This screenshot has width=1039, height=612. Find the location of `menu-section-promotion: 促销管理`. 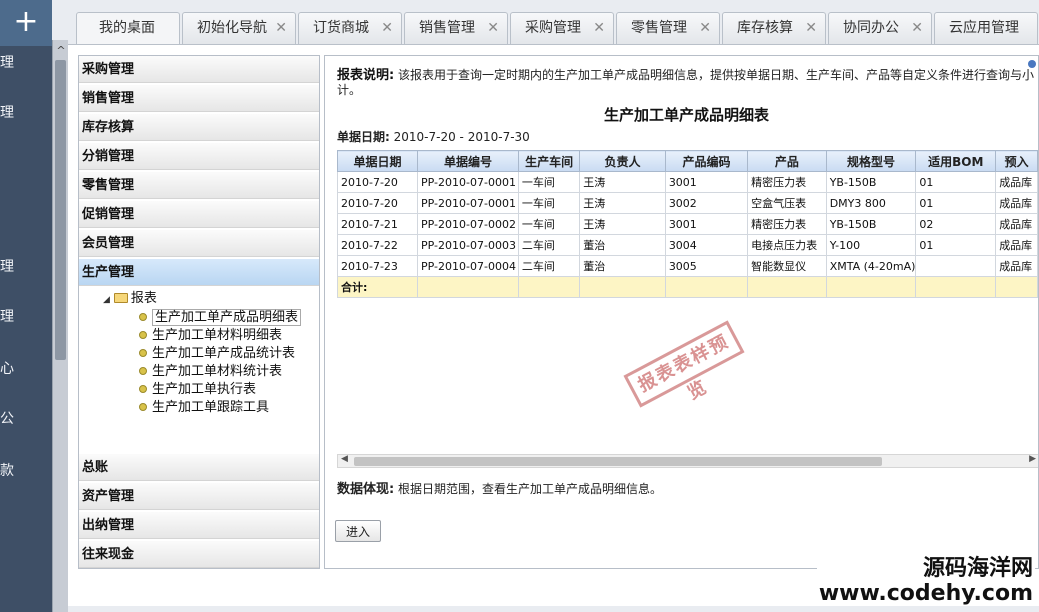

menu-section-promotion: 促销管理 is located at coordinates (199, 214).